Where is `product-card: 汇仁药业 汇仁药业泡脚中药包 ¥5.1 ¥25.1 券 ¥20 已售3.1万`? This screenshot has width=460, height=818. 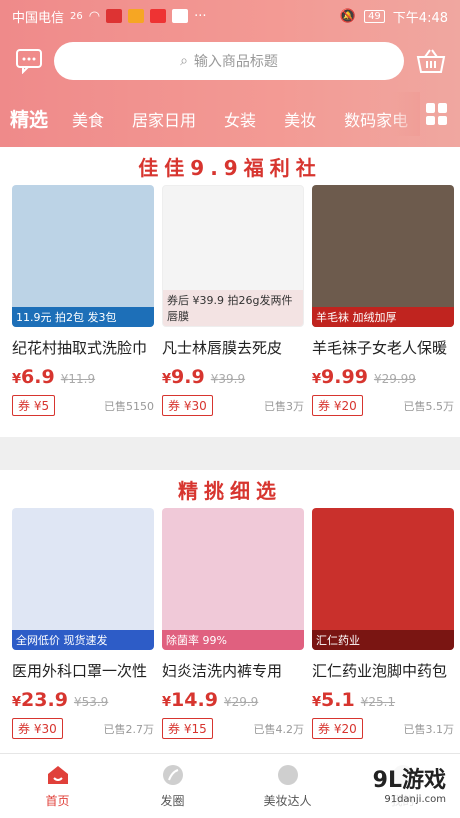
product-card: 汇仁药业 汇仁药业泡脚中药包 ¥5.1 ¥25.1 券 ¥20 已售3.1万 is located at coordinates (383, 623).